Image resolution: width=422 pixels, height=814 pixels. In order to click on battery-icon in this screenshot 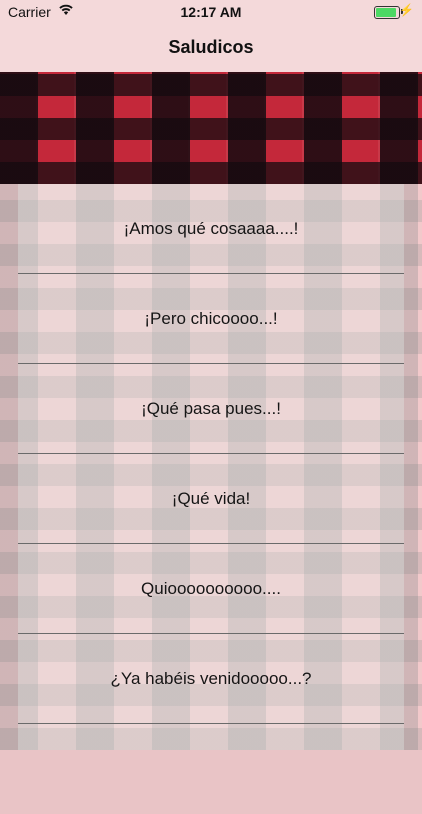, I will do `click(387, 12)`.